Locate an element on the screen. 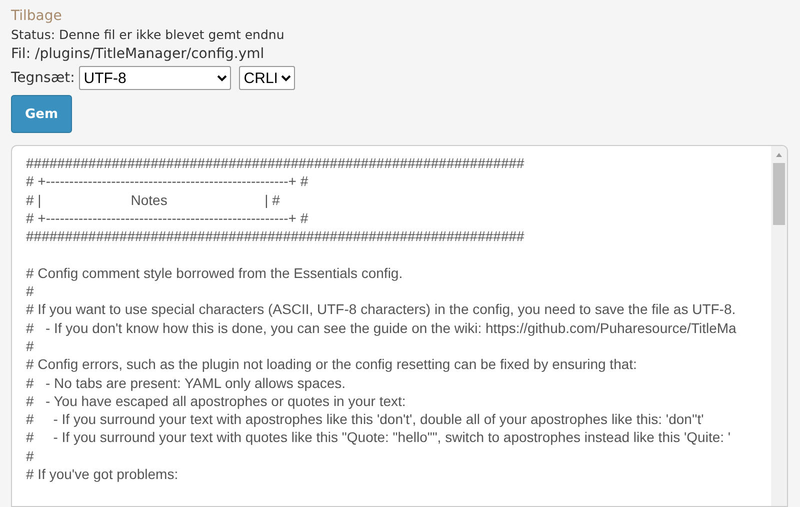  save-button: Gem is located at coordinates (41, 114).